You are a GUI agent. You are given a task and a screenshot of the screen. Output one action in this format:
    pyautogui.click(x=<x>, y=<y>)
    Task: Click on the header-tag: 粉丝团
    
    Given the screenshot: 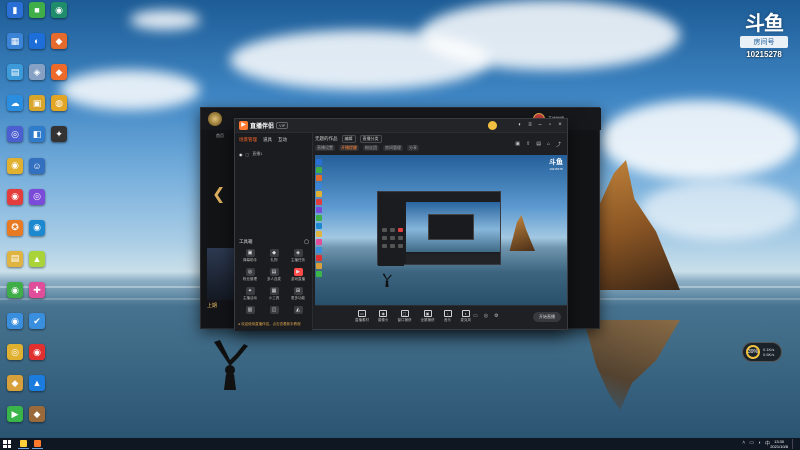 What is the action you would take?
    pyautogui.click(x=371, y=148)
    